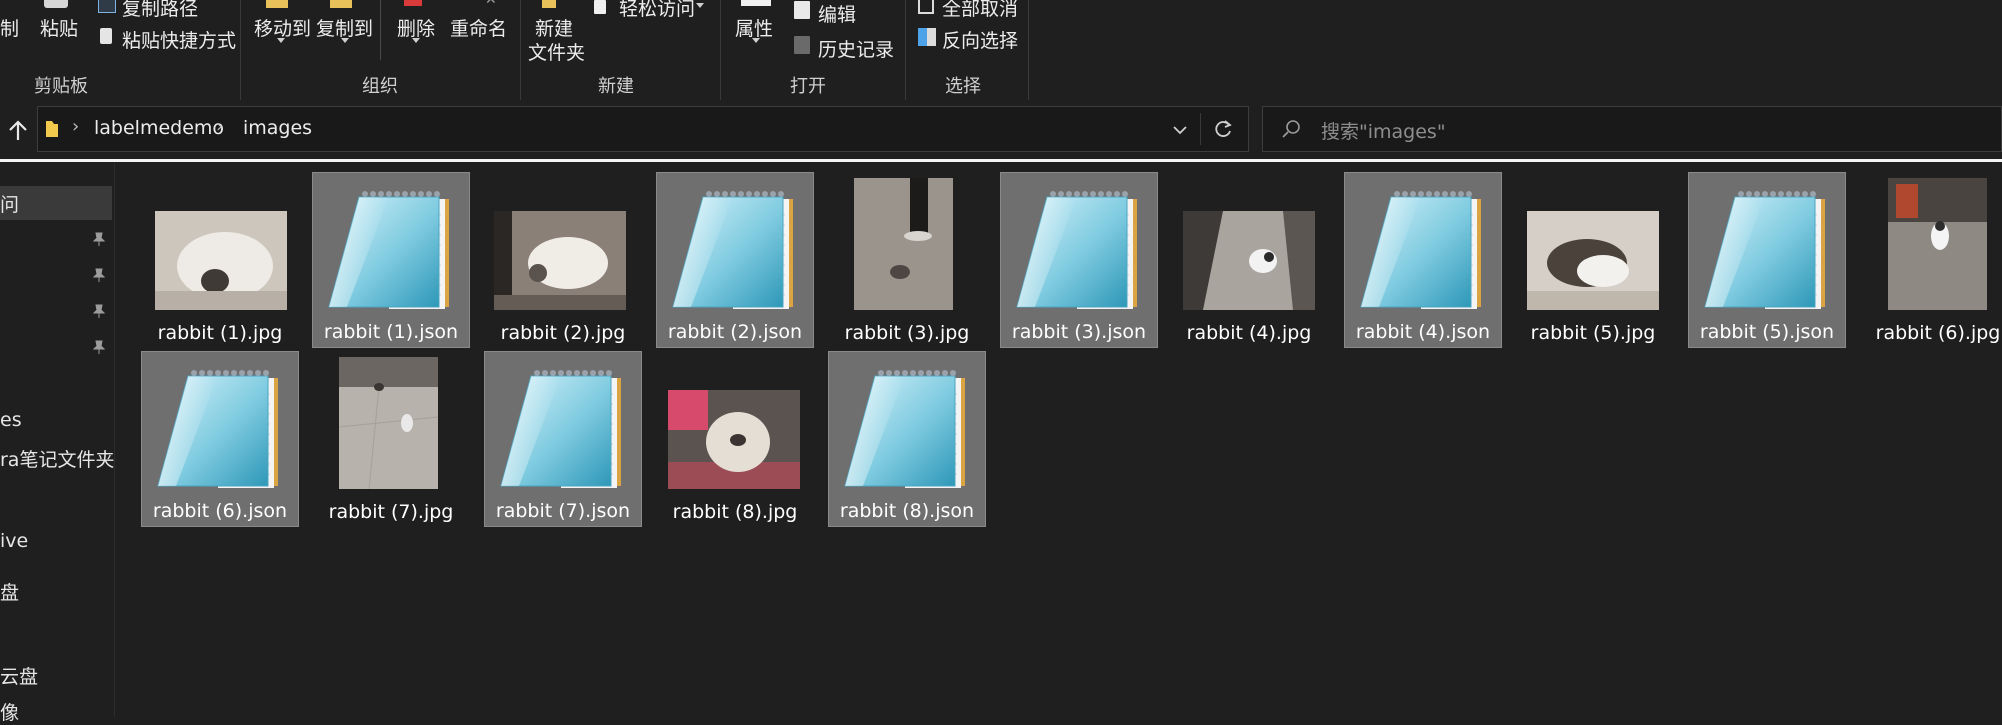  What do you see at coordinates (59, 27) in the screenshot?
I see `paste-button: 粘贴` at bounding box center [59, 27].